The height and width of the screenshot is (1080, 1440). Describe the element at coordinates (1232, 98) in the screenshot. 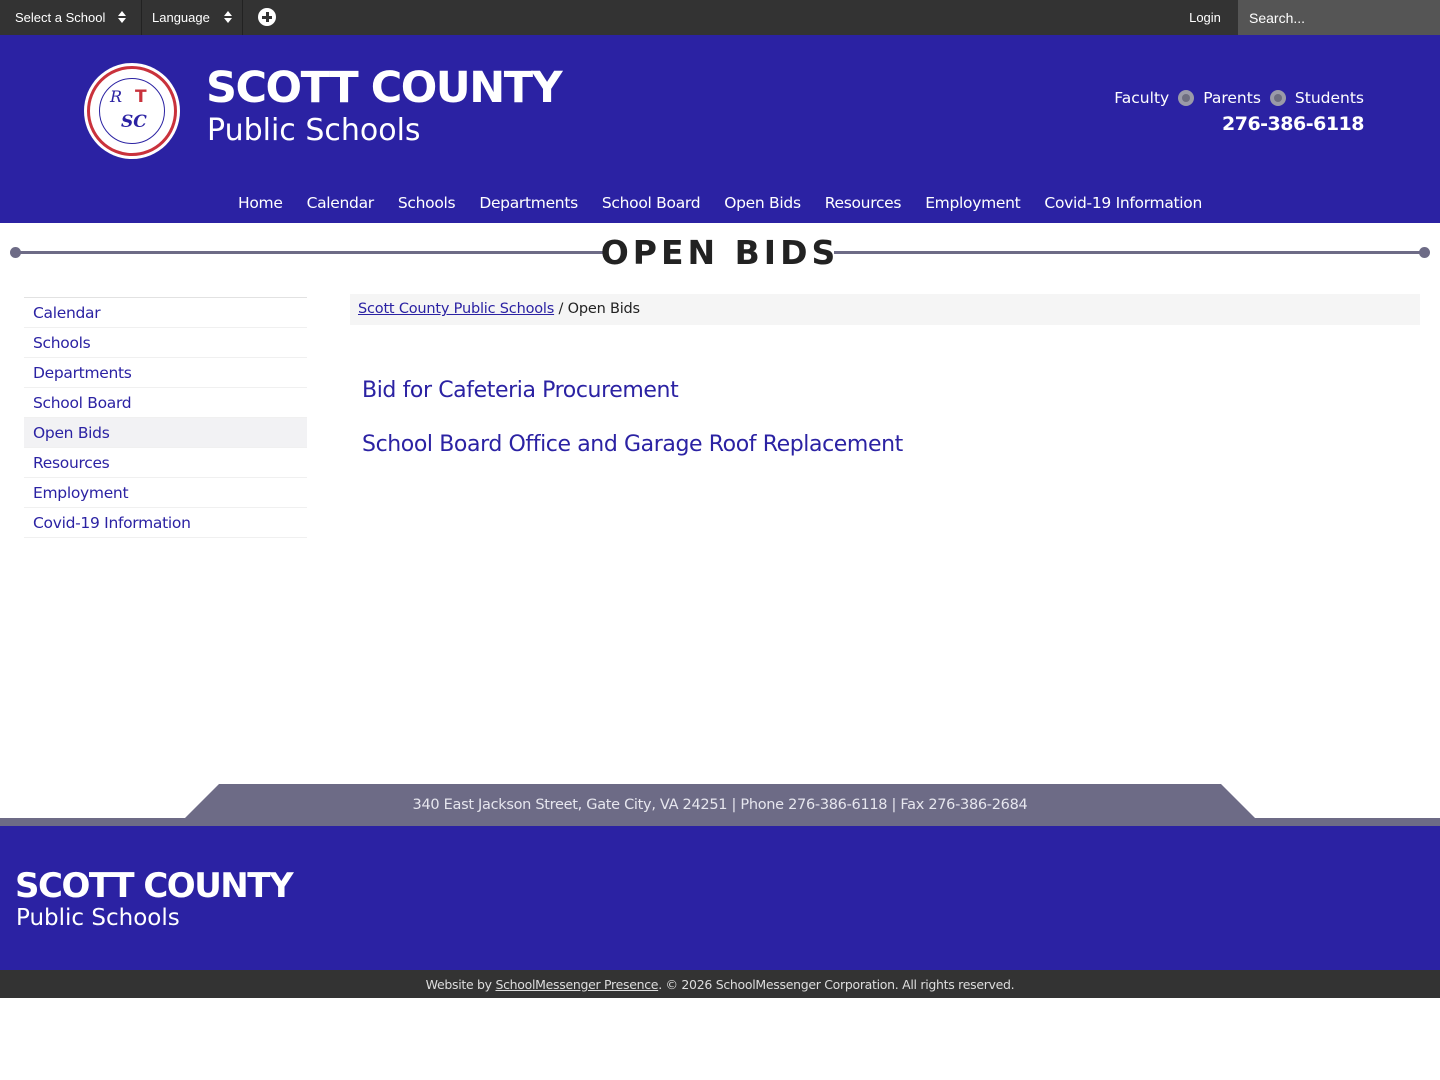

I see `quick-link-parents: Parents` at that location.